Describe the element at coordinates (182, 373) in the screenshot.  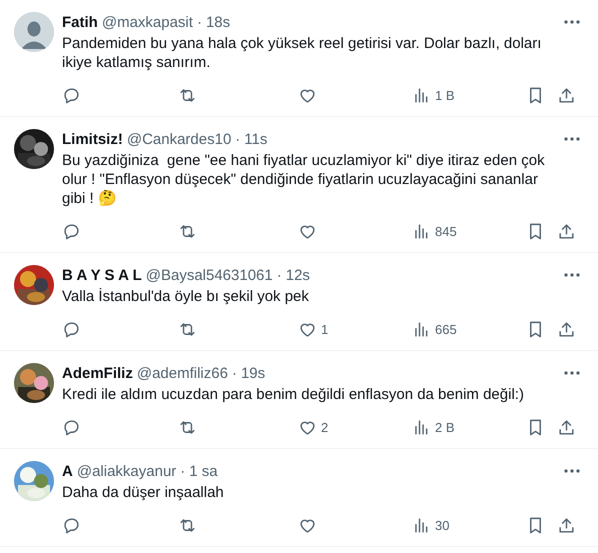
I see `user-handle: @ademfiliz66` at that location.